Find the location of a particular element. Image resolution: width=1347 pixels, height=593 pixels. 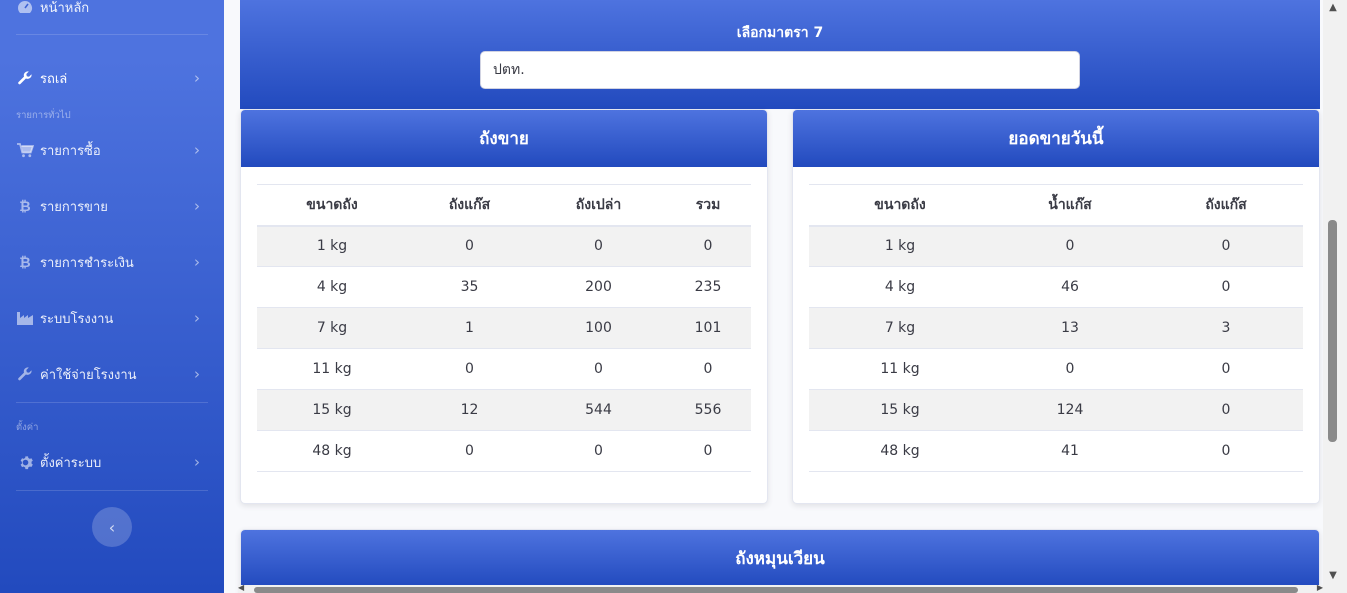

scroll-up-arrow-icon: ▲ is located at coordinates (1333, 8).